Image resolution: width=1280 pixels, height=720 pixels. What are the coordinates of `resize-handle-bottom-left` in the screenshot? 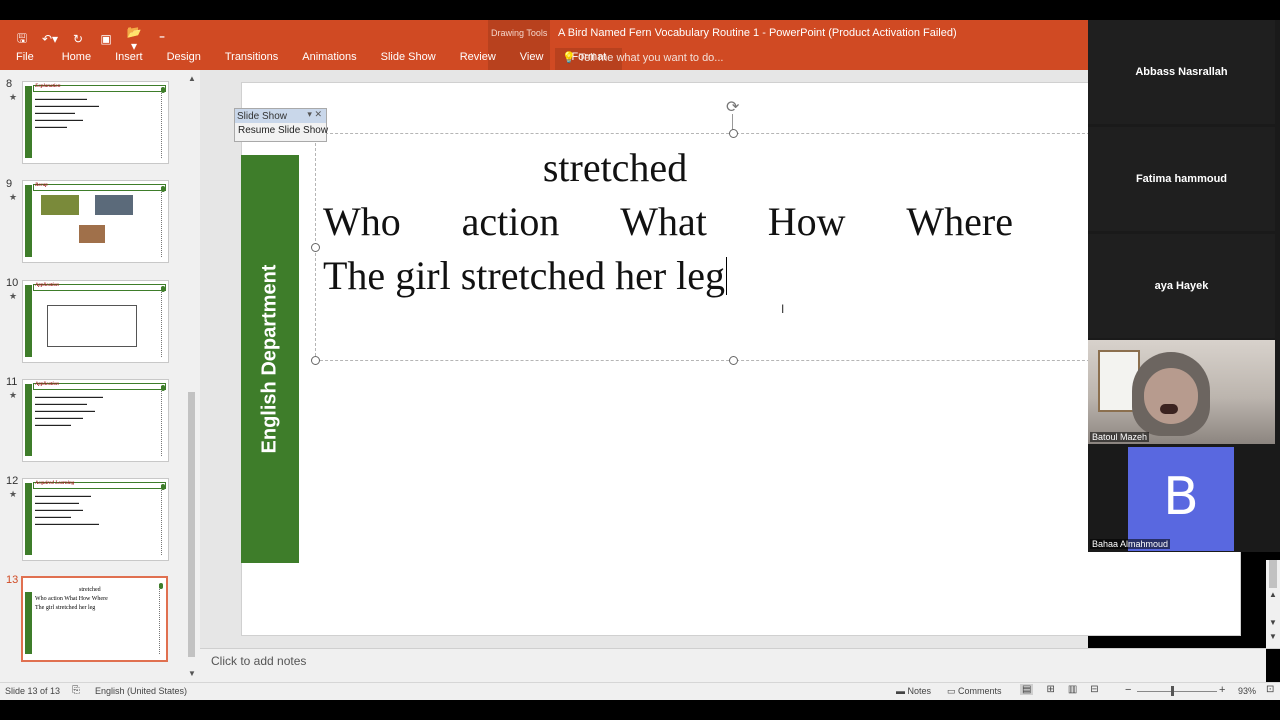 It's located at (315, 360).